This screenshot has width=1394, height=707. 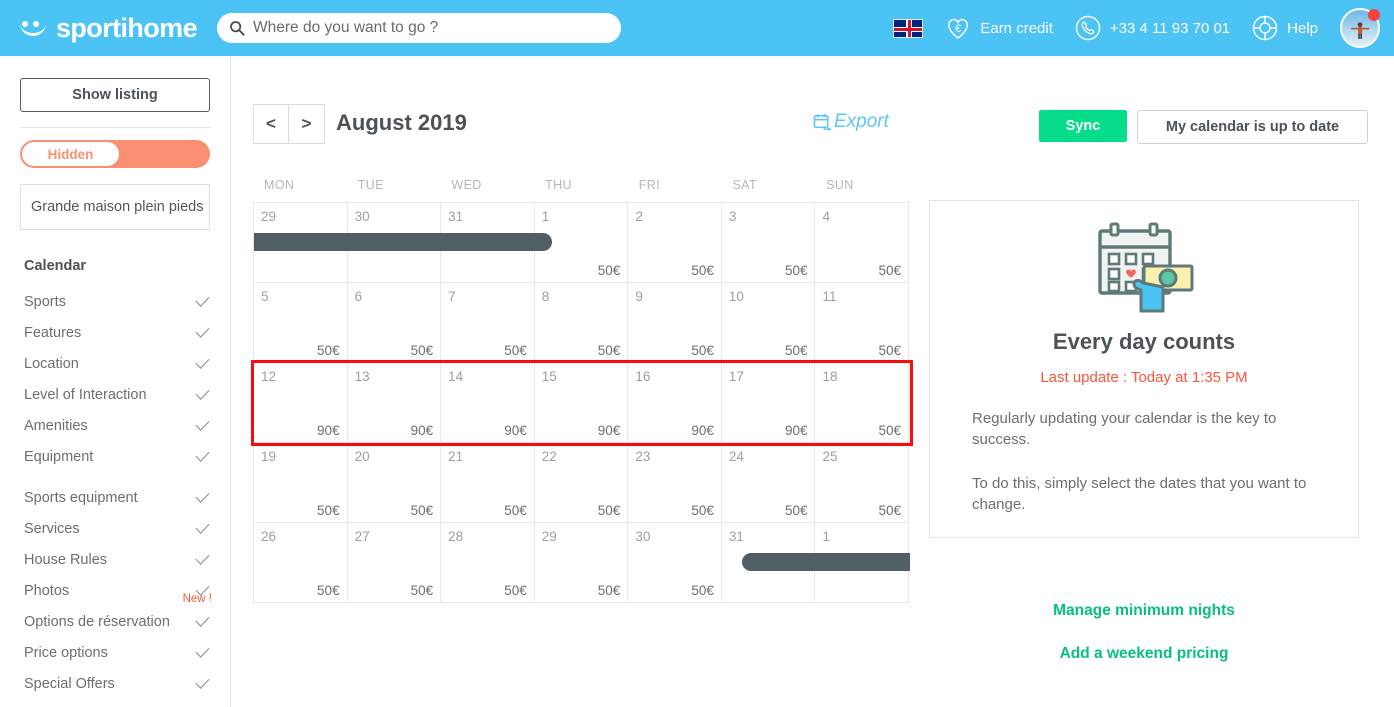 What do you see at coordinates (862, 323) in the screenshot?
I see `calendar-day-cell: 11 50€` at bounding box center [862, 323].